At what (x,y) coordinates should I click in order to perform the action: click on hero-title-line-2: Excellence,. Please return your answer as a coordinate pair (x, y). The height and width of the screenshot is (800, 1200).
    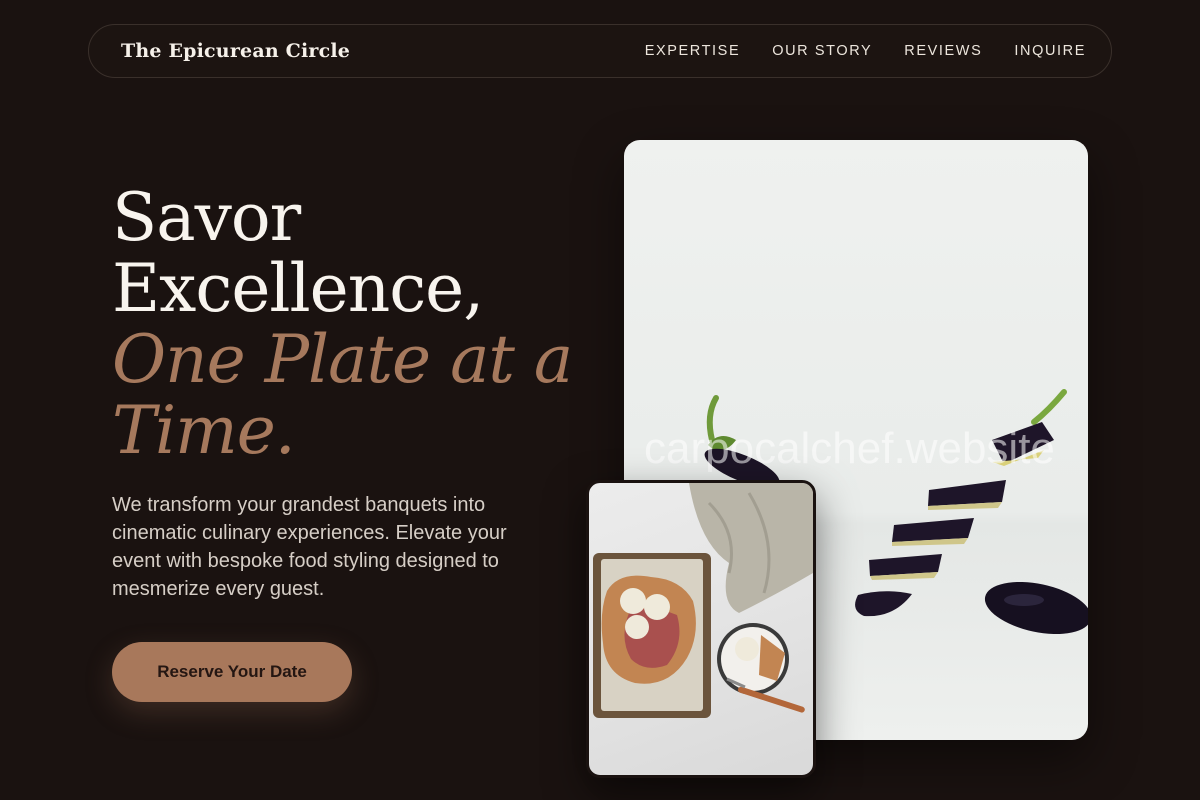
    Looking at the image, I should click on (298, 288).